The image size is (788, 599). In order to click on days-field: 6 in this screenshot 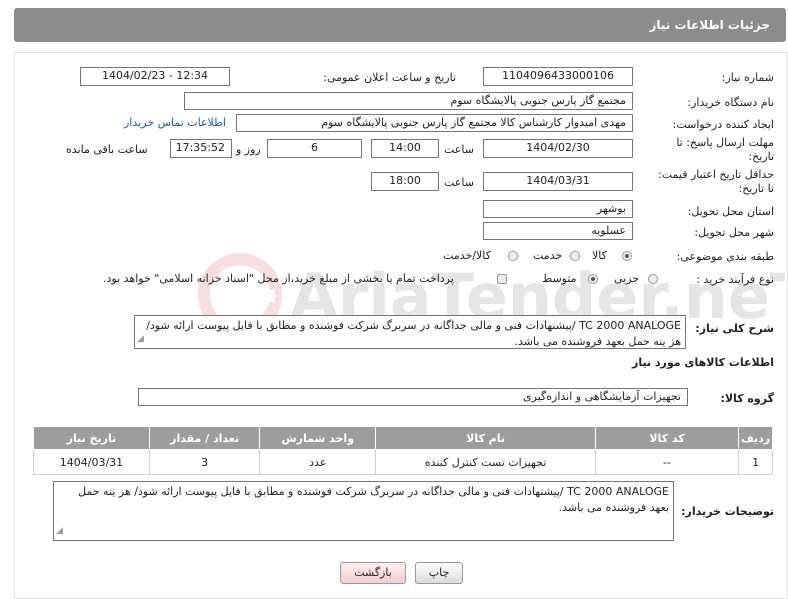, I will do `click(314, 148)`.